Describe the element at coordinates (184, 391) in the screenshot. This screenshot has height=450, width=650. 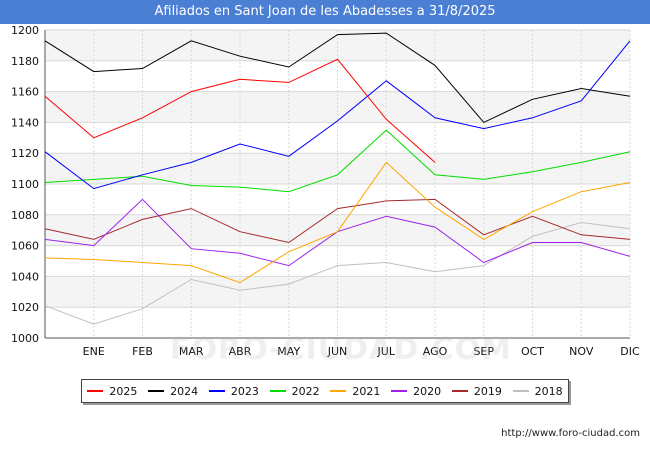
I see `legend-label: 2024` at that location.